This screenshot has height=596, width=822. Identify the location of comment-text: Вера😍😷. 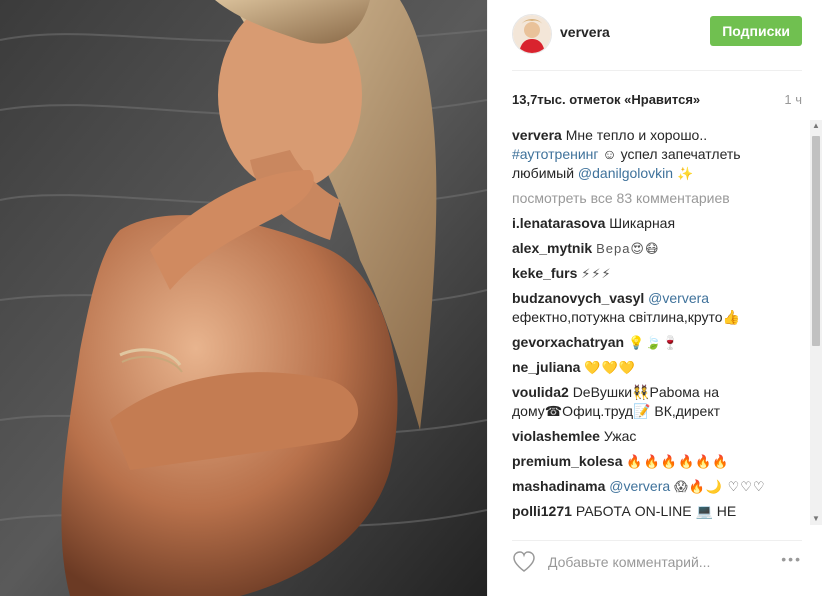
(628, 248).